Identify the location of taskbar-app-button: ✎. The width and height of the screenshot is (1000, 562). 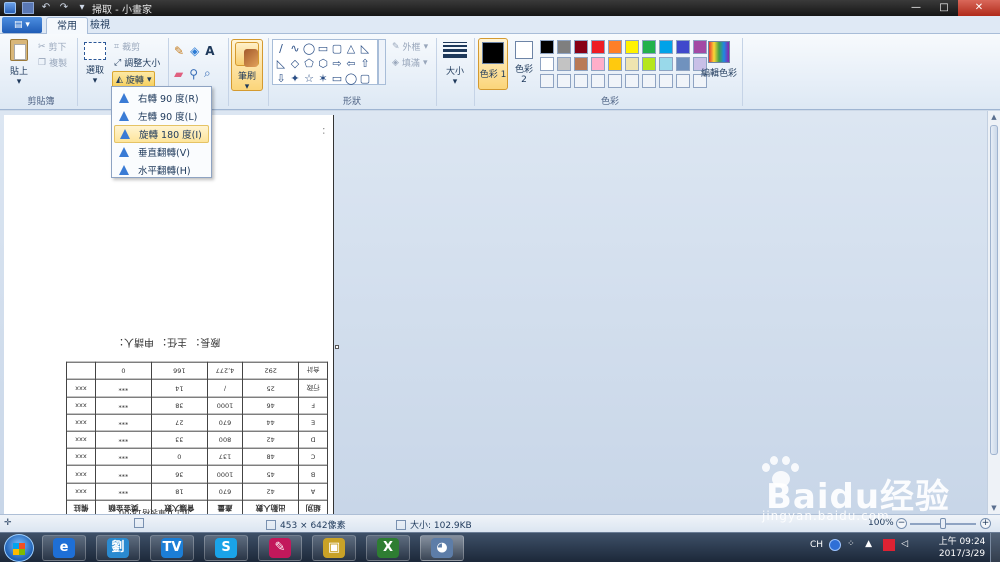
(280, 548).